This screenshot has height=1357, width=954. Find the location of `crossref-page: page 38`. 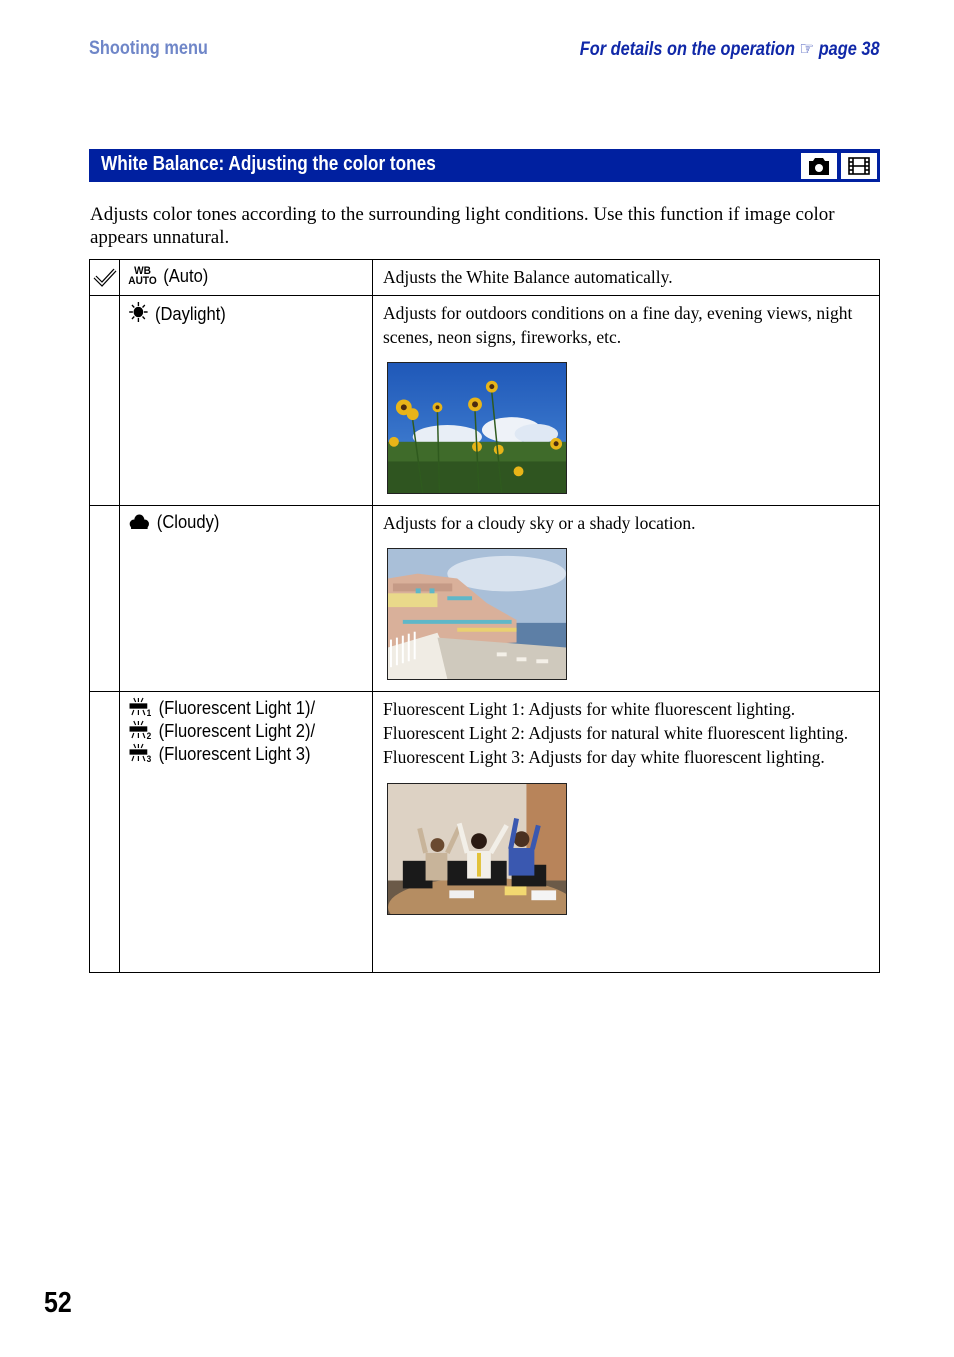

crossref-page: page 38 is located at coordinates (849, 49).